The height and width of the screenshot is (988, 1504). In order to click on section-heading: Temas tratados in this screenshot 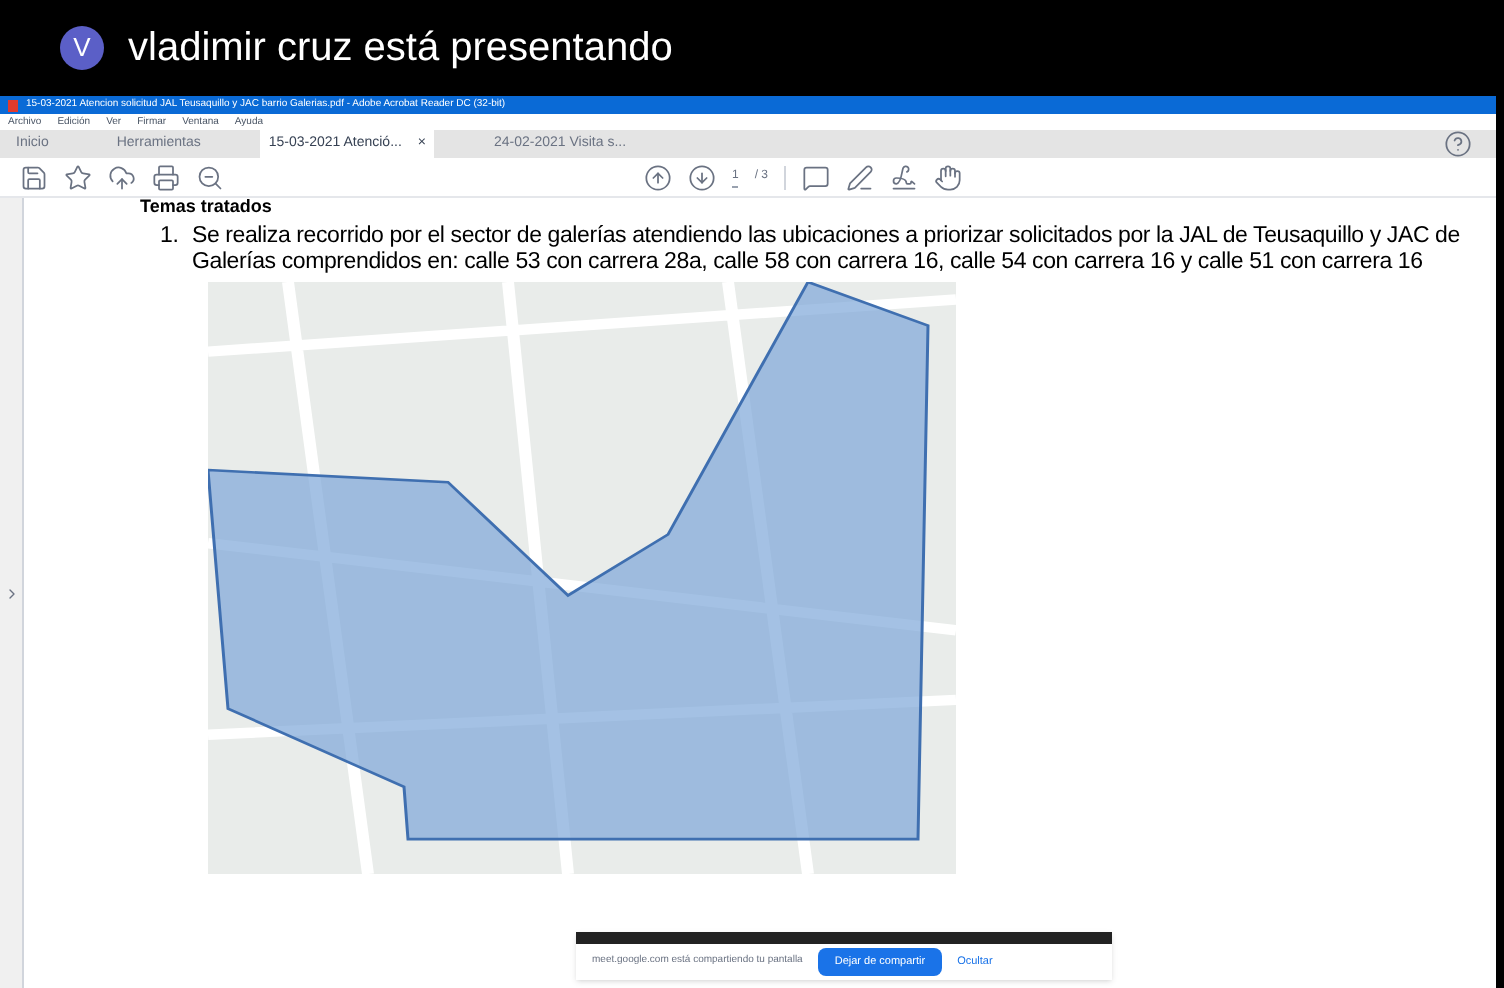, I will do `click(206, 207)`.